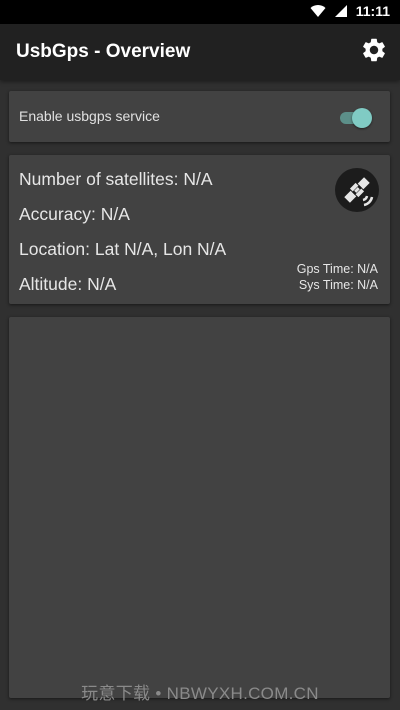 The image size is (400, 710). I want to click on settings-button, so click(374, 52).